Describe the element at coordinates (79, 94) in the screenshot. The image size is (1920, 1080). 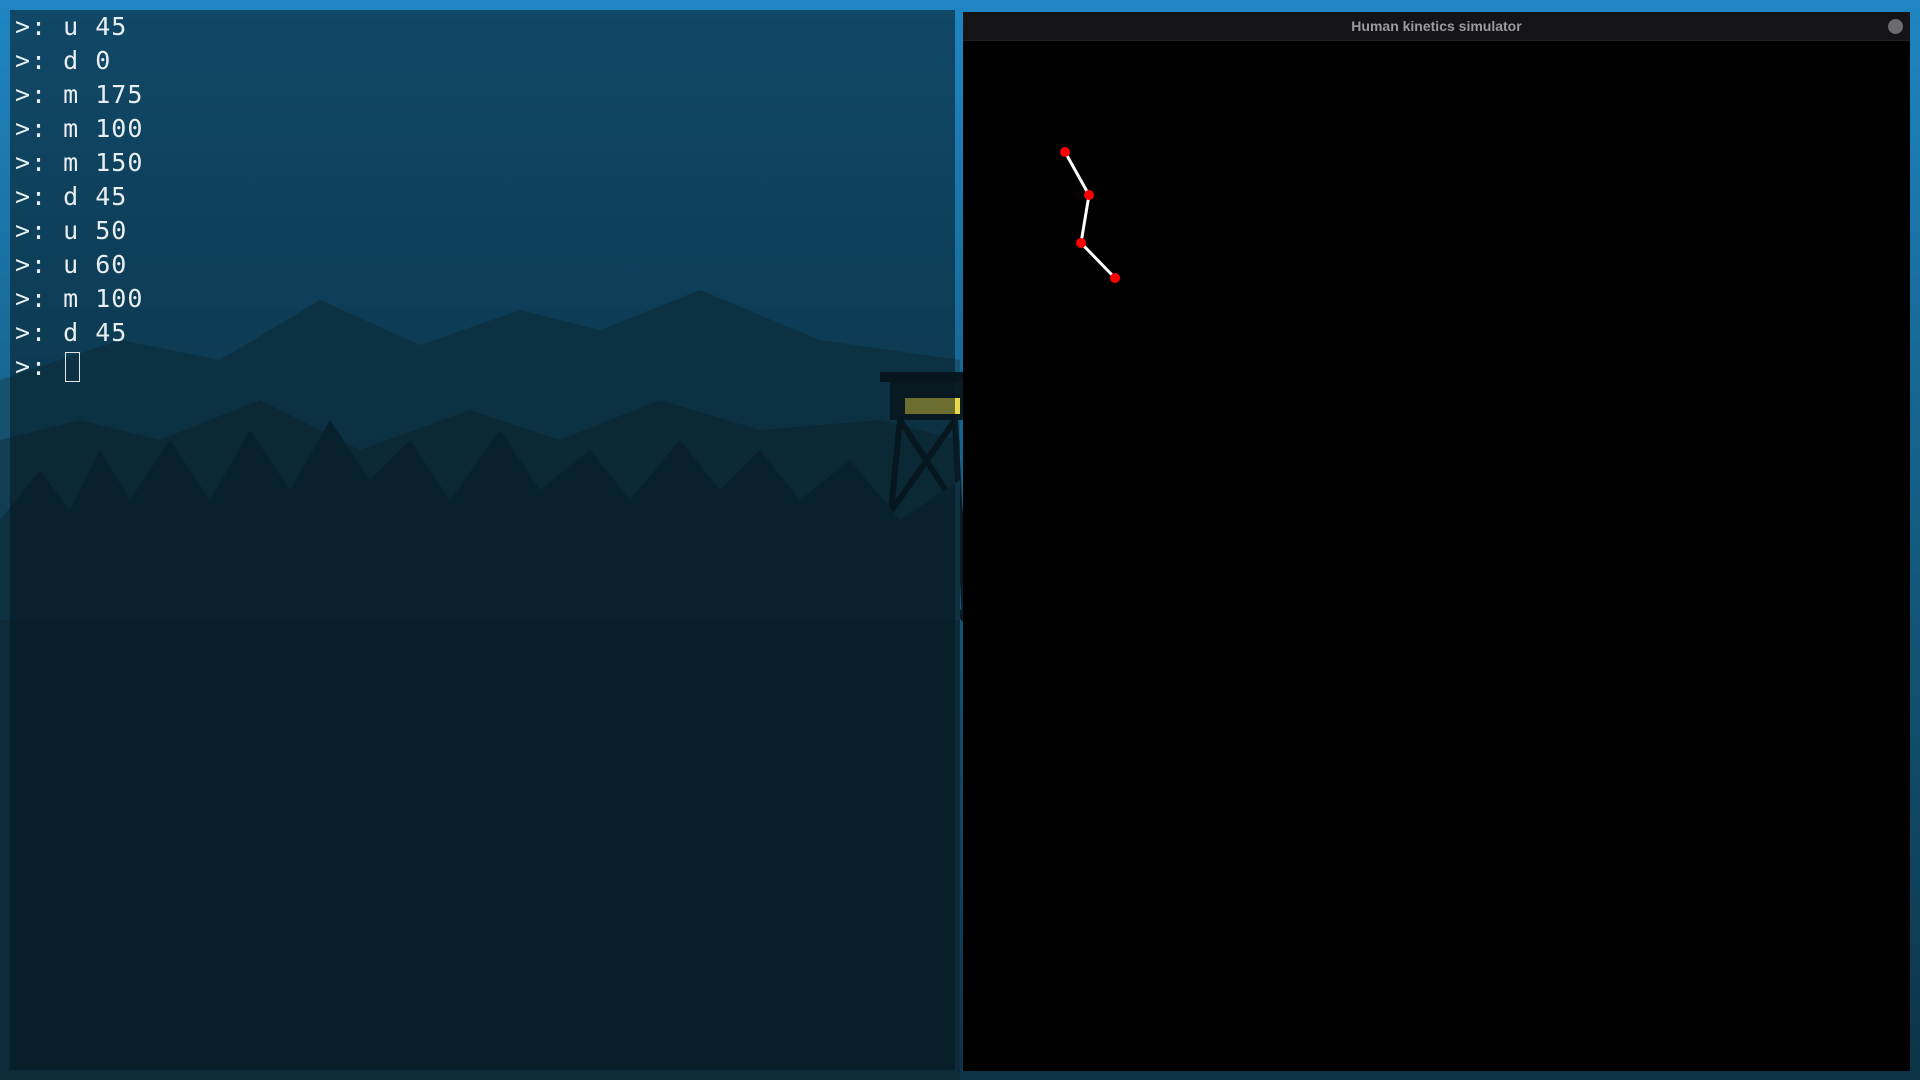
I see `terminal-line: >: m 175` at that location.